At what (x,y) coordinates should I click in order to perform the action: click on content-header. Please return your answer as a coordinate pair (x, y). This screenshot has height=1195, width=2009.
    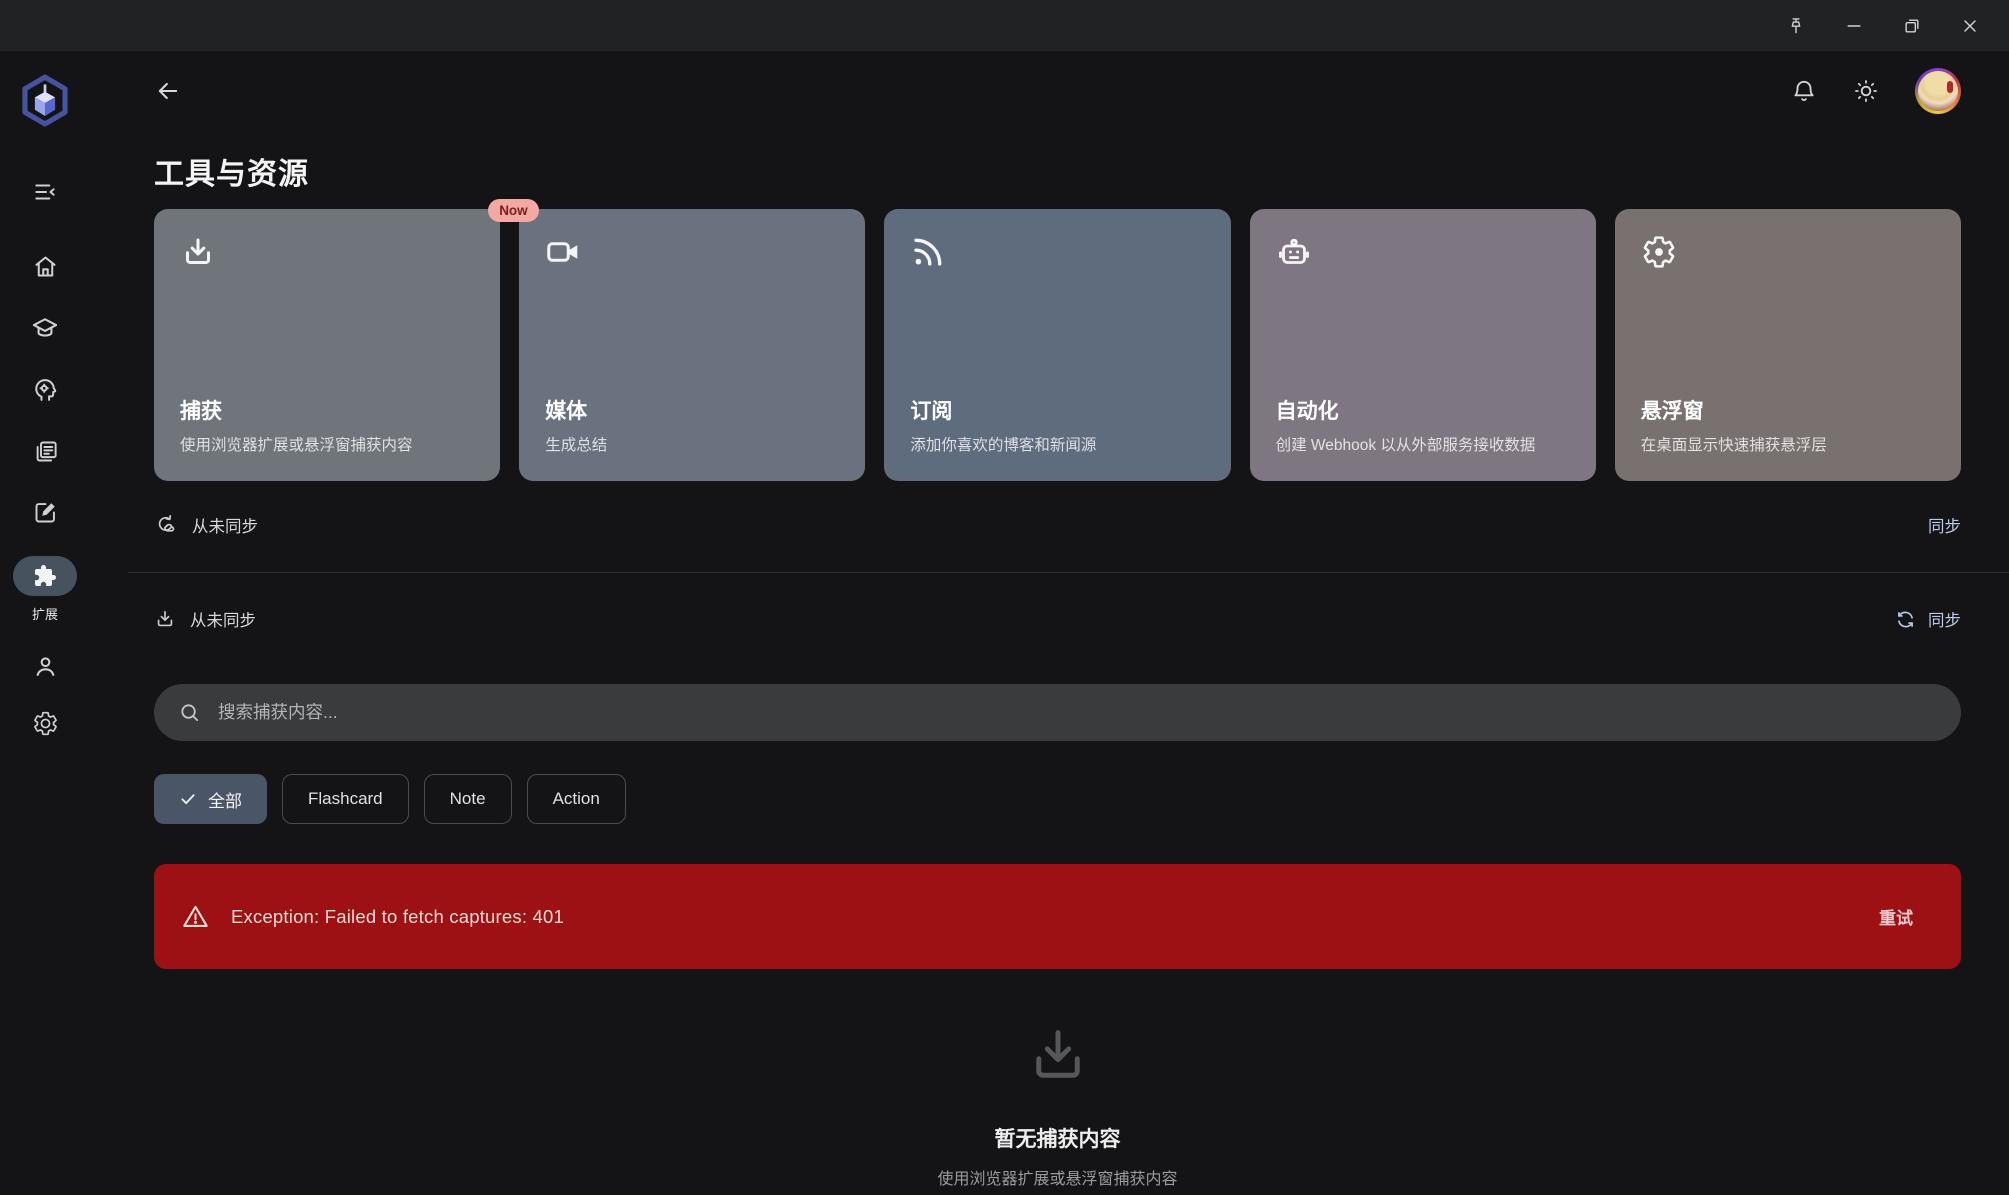
    Looking at the image, I should click on (1057, 91).